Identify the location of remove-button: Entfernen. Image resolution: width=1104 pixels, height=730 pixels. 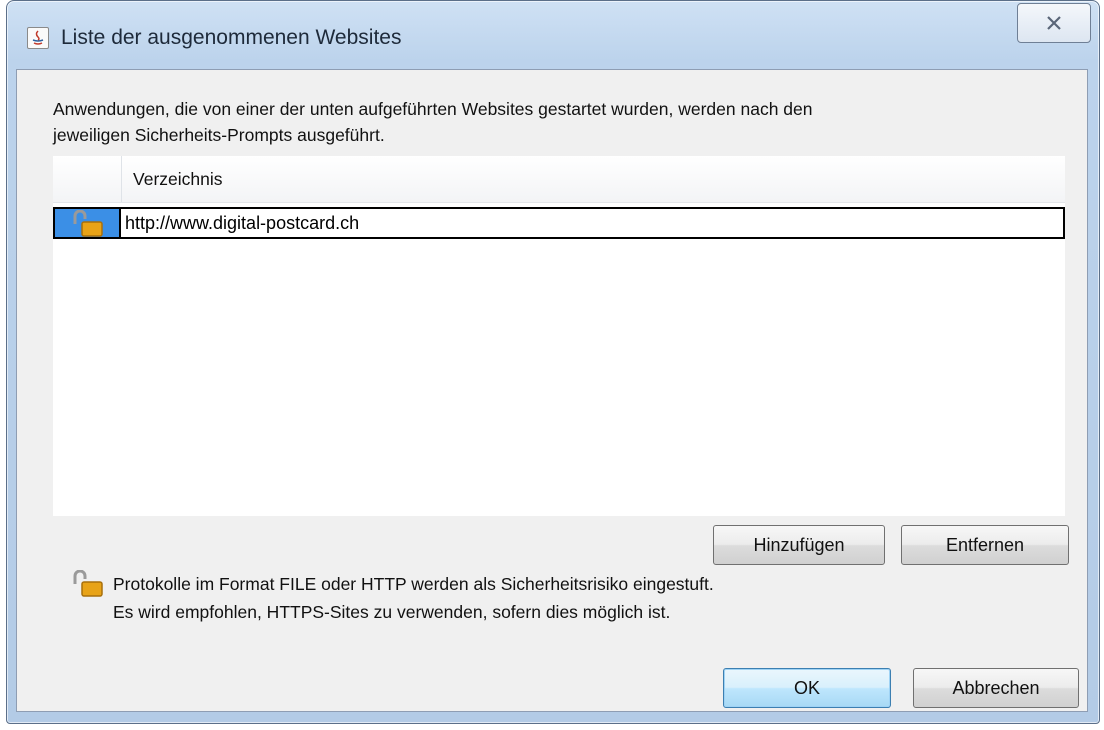
(985, 545).